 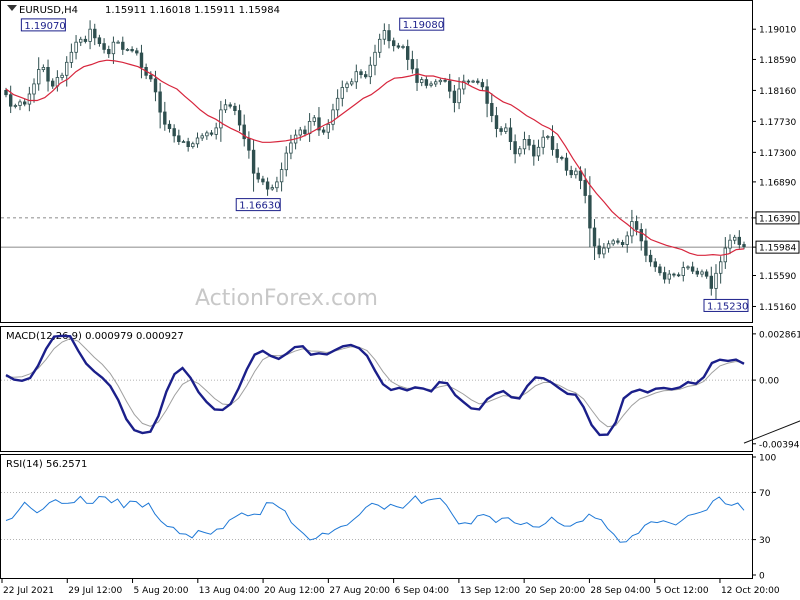 I want to click on y-tick-label: 0.002861, so click(x=779, y=335).